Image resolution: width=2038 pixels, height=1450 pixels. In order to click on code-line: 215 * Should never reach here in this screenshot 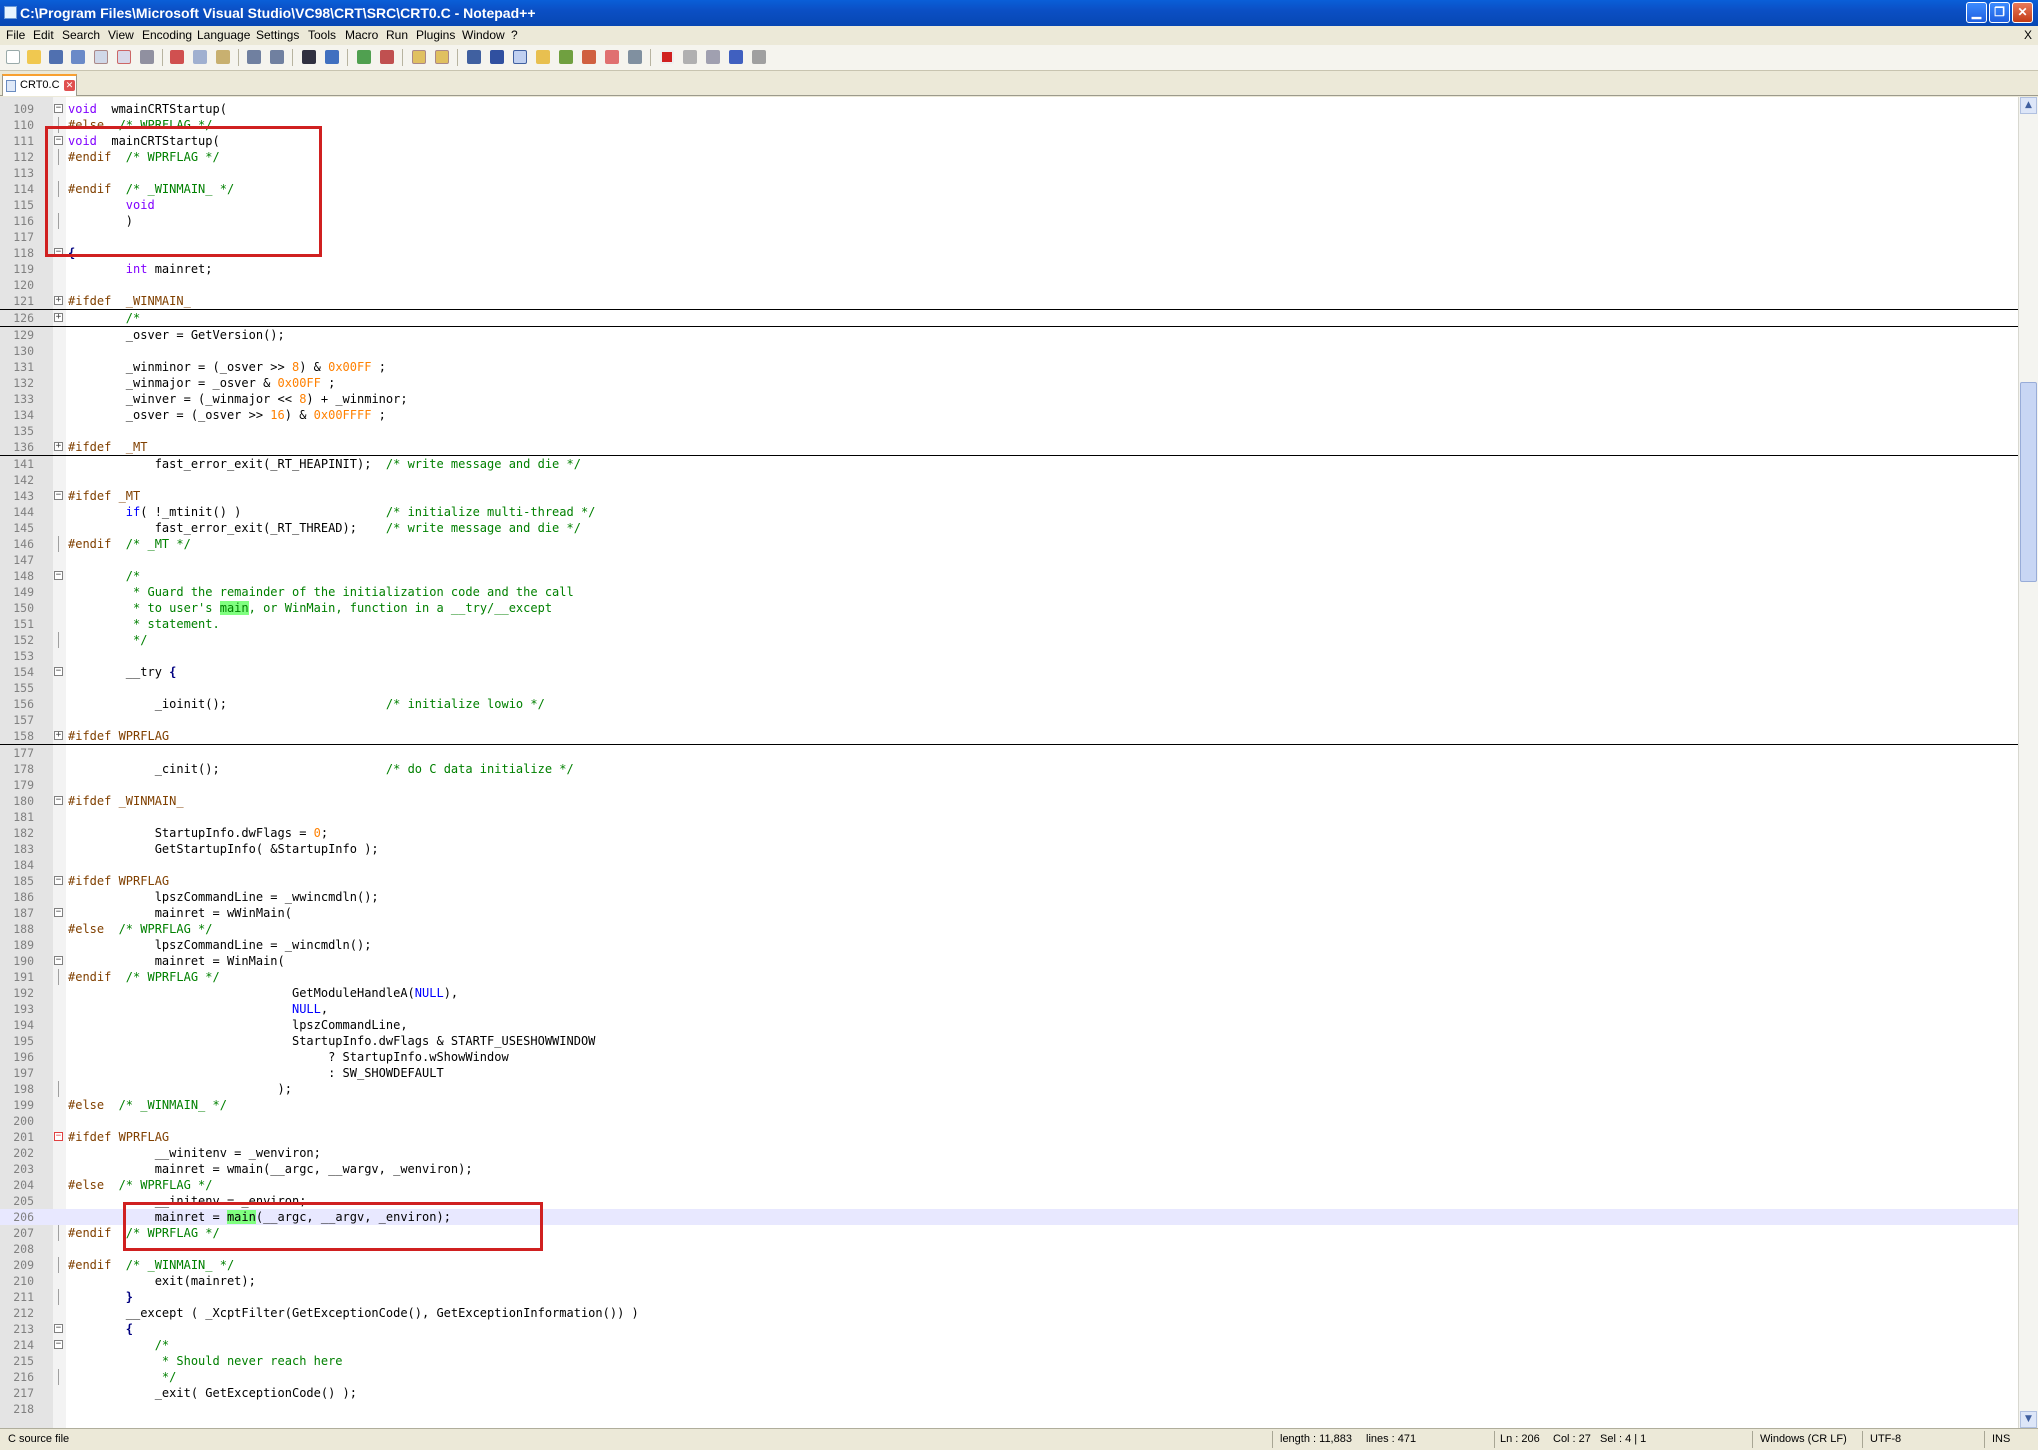, I will do `click(1009, 1361)`.